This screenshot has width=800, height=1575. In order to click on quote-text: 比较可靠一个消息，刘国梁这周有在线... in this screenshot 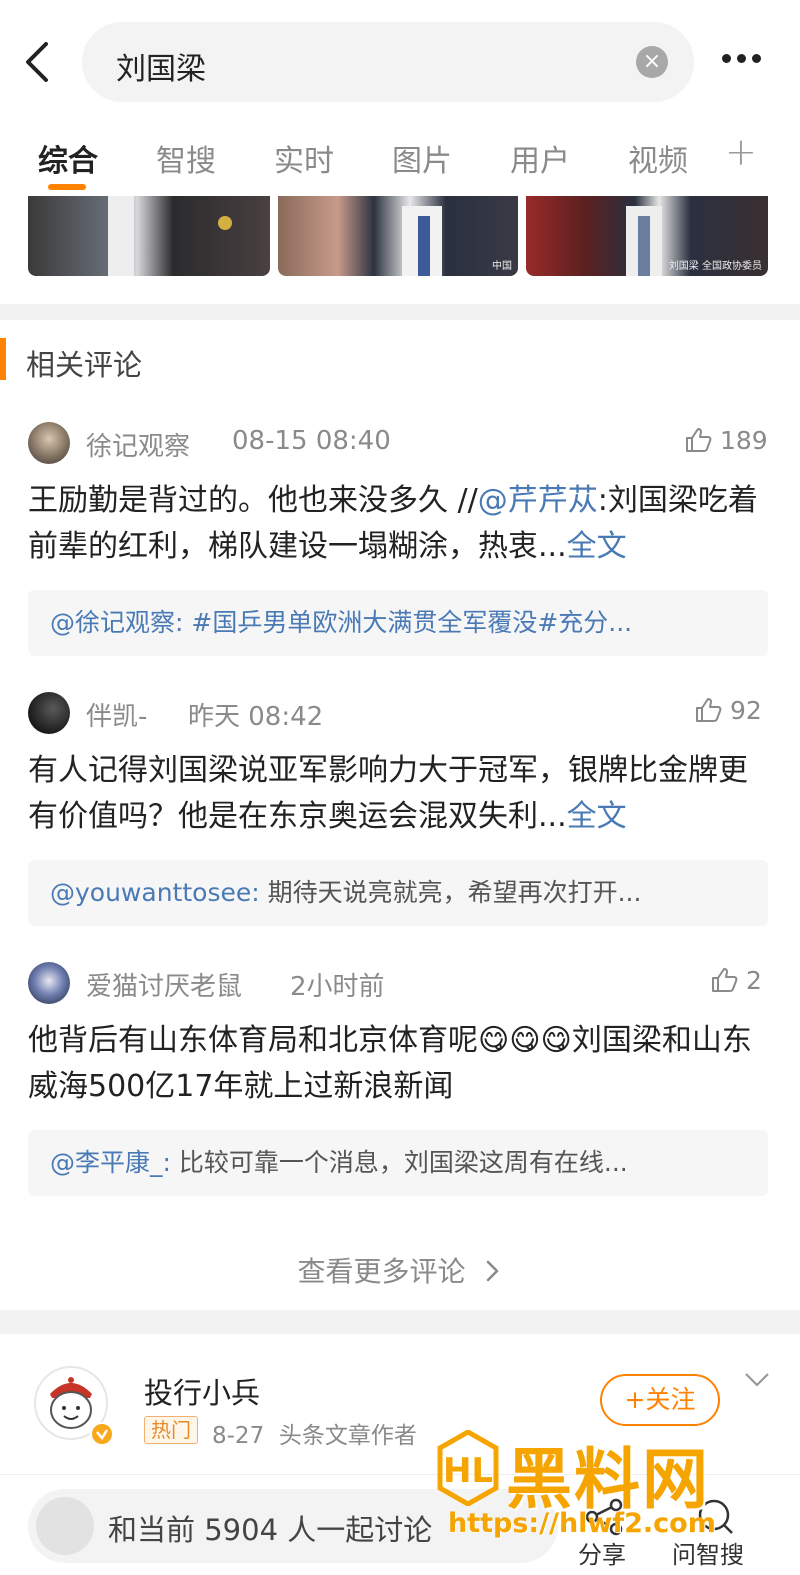, I will do `click(399, 1162)`.